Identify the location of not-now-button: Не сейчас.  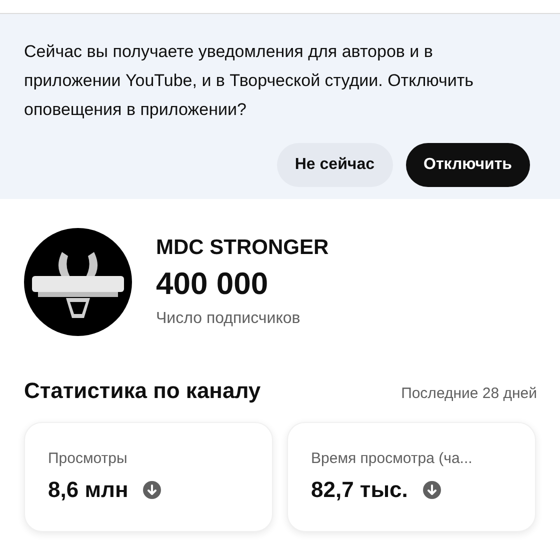
(334, 165).